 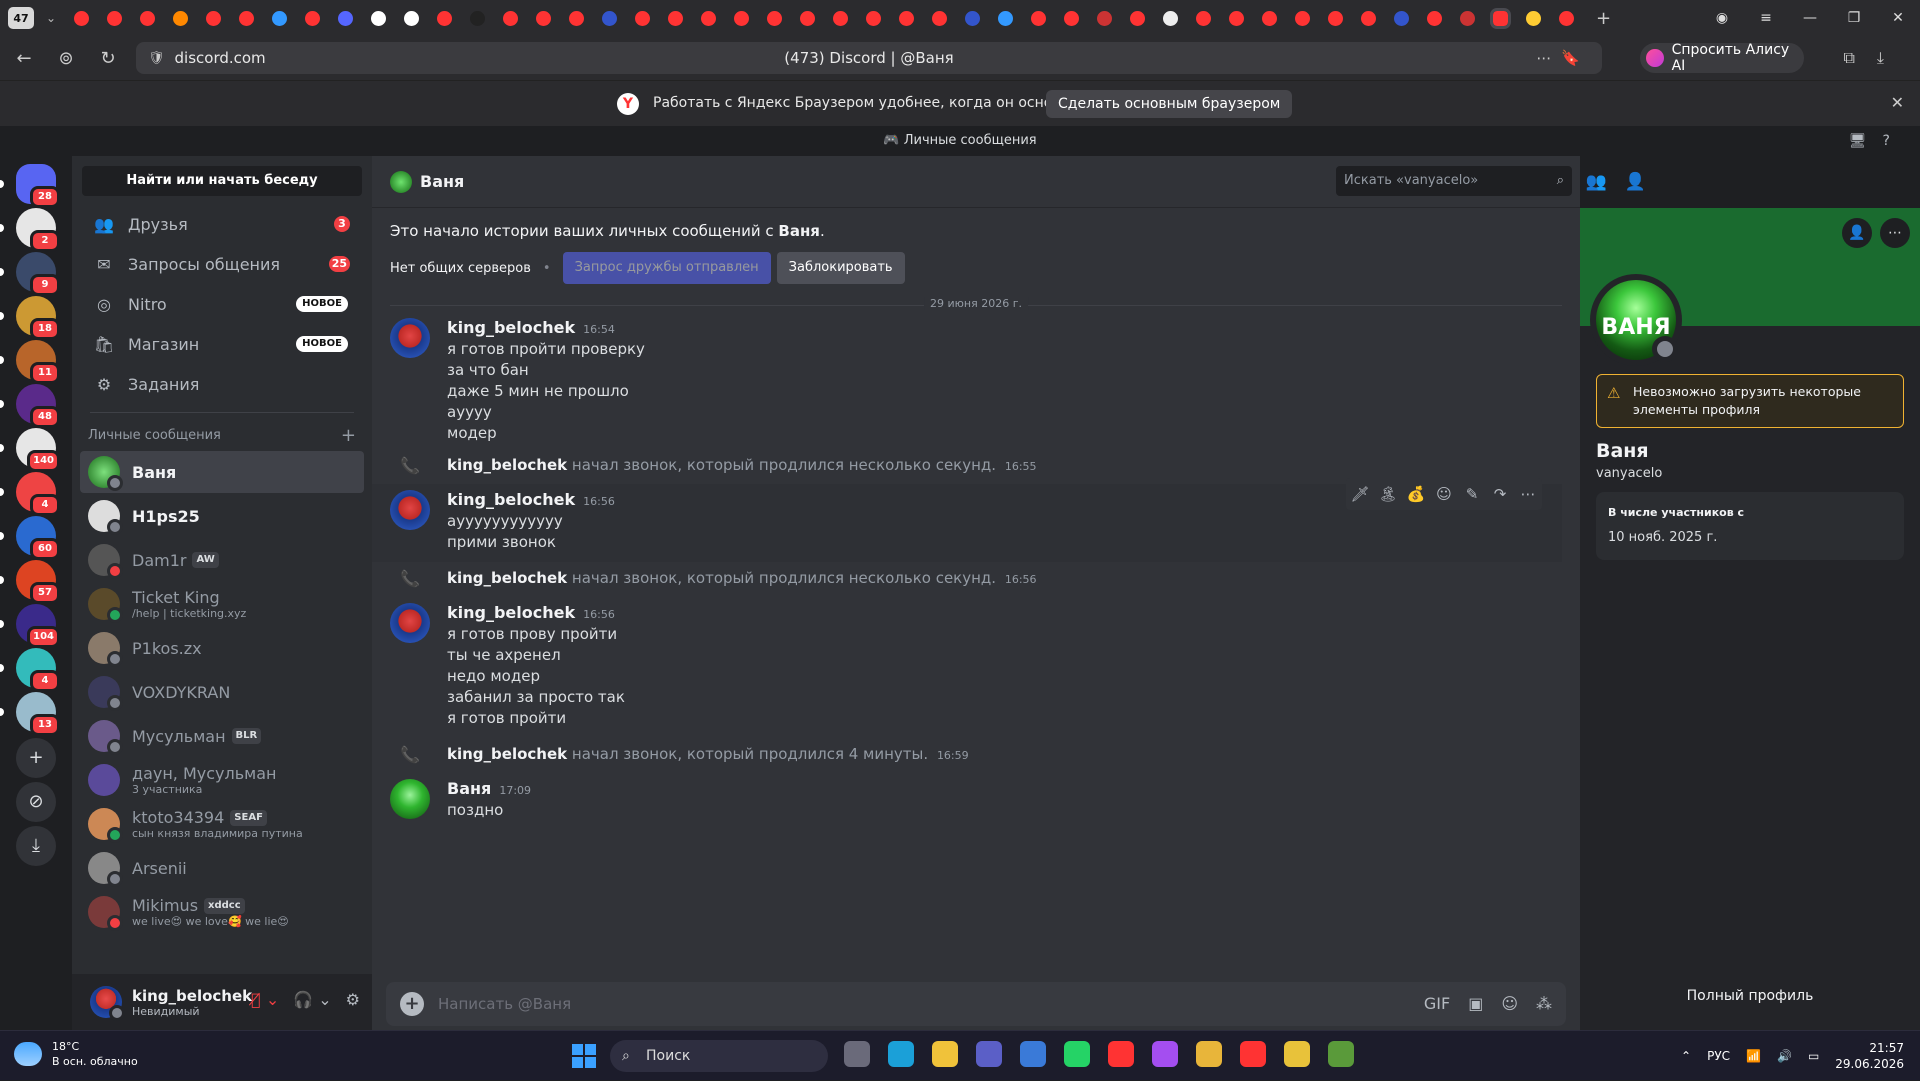 What do you see at coordinates (38, 406) in the screenshot?
I see `server-icon: 48` at bounding box center [38, 406].